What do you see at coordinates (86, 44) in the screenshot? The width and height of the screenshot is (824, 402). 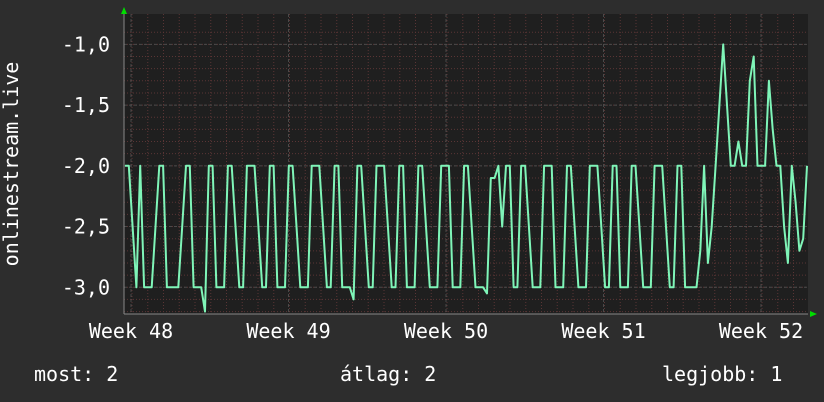 I see `y-tick-label: -1,0` at bounding box center [86, 44].